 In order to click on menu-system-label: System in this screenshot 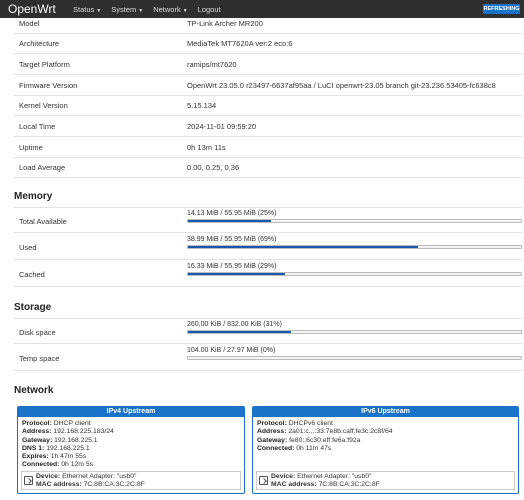, I will do `click(124, 9)`.